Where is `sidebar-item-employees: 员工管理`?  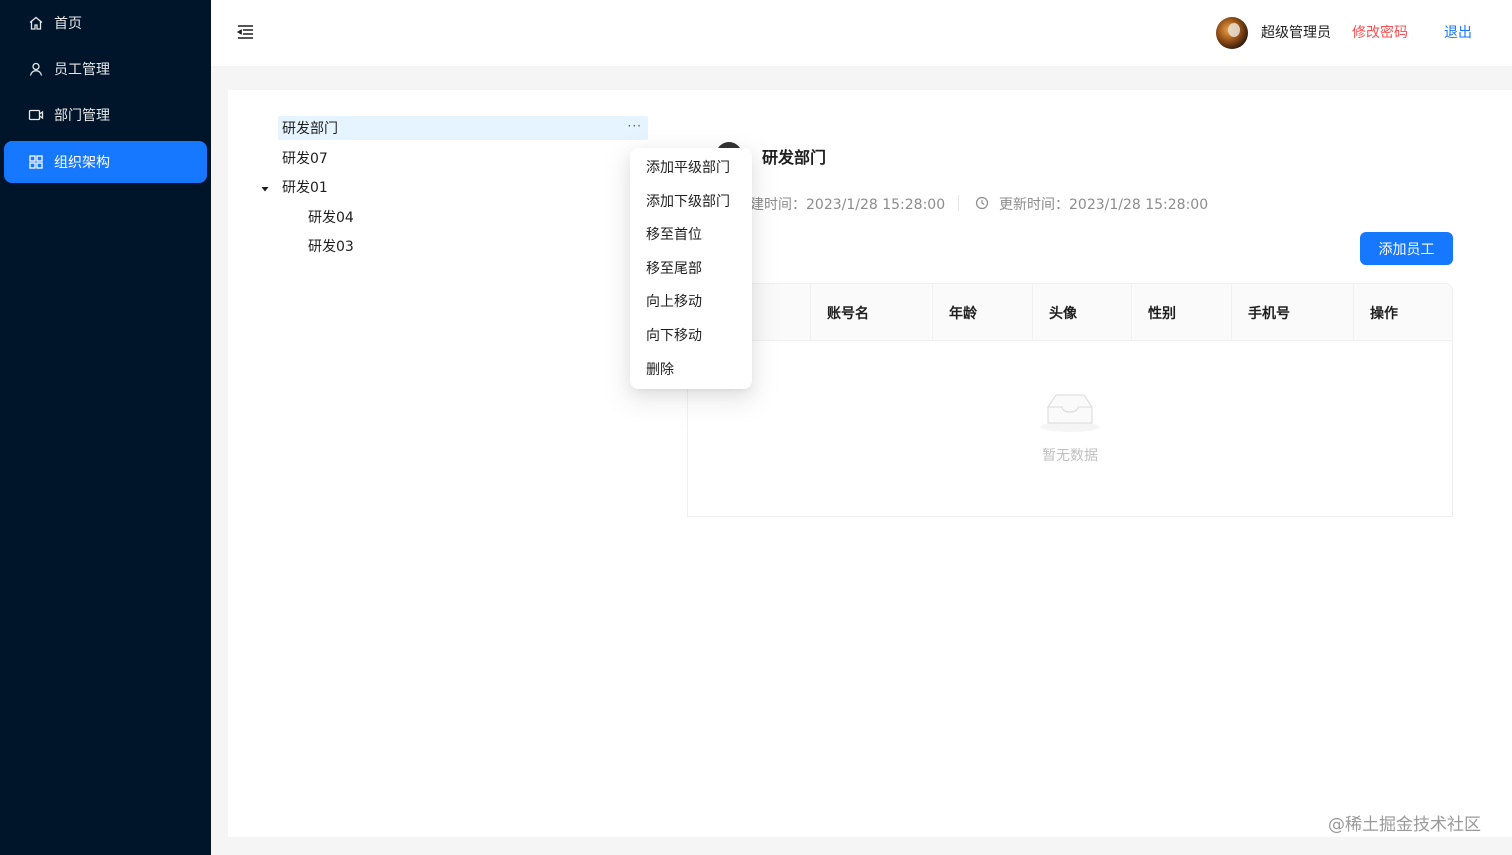 sidebar-item-employees: 员工管理 is located at coordinates (105, 69).